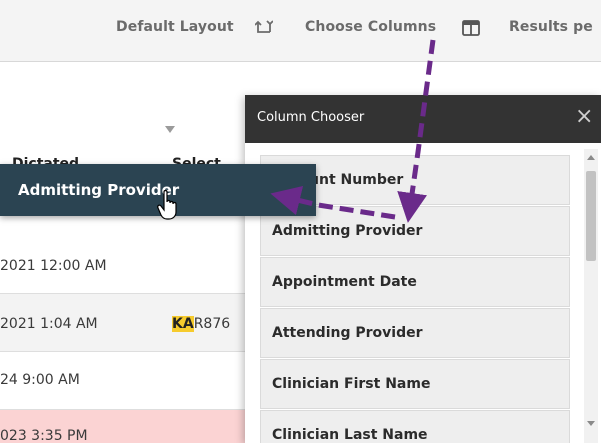  I want to click on column-item-attending-provider: Attending Provider, so click(415, 333).